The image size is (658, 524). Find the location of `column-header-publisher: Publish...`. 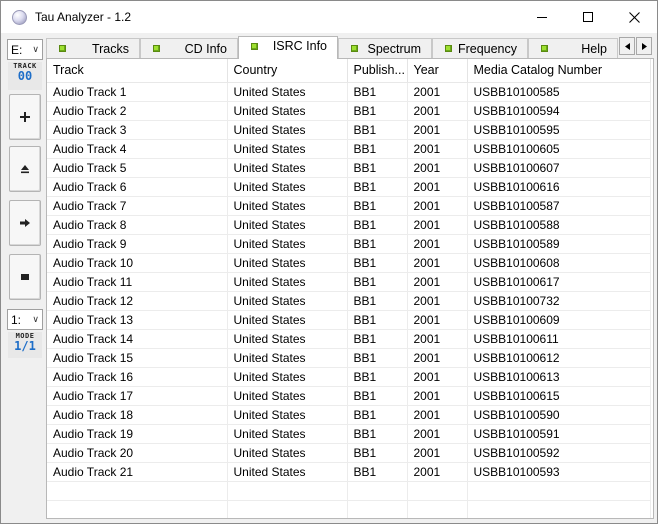

column-header-publisher: Publish... is located at coordinates (377, 71).